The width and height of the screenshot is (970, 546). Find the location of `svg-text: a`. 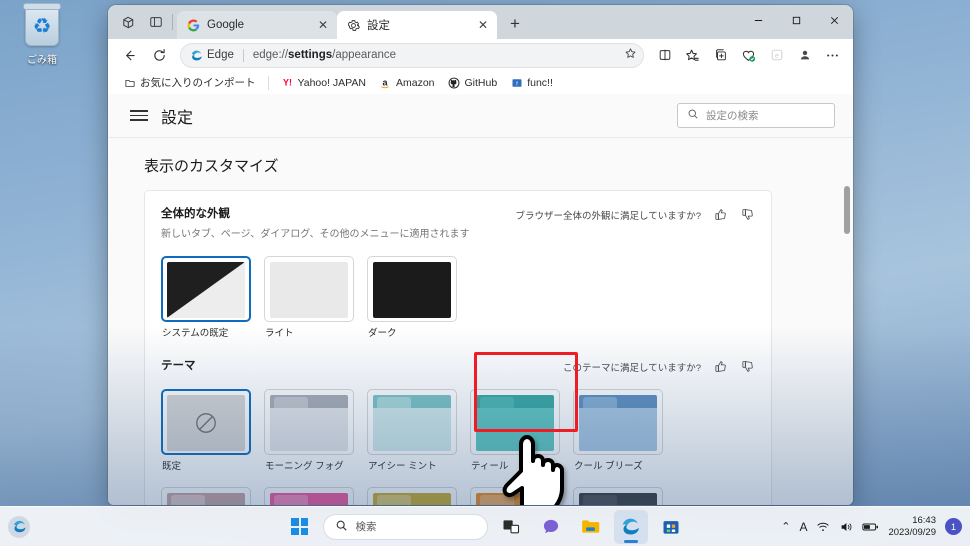

svg-text: a is located at coordinates (386, 82).